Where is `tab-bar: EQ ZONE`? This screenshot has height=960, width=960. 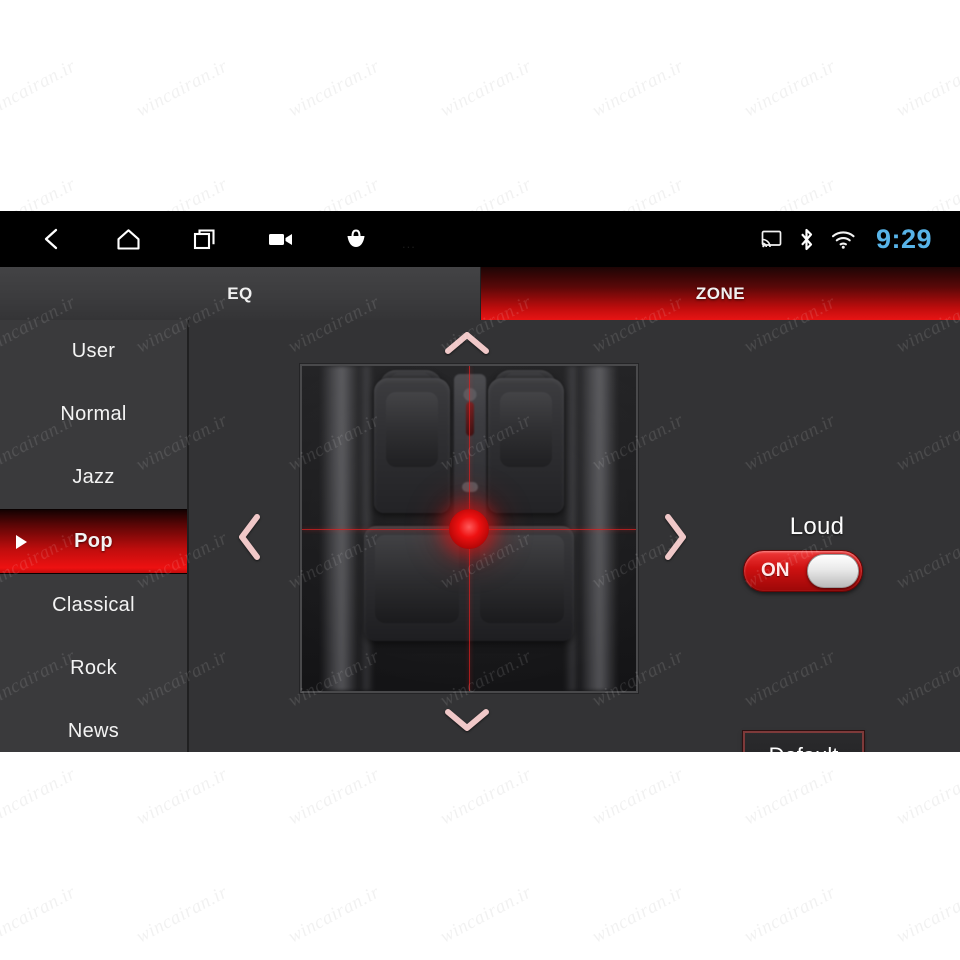 tab-bar: EQ ZONE is located at coordinates (480, 293).